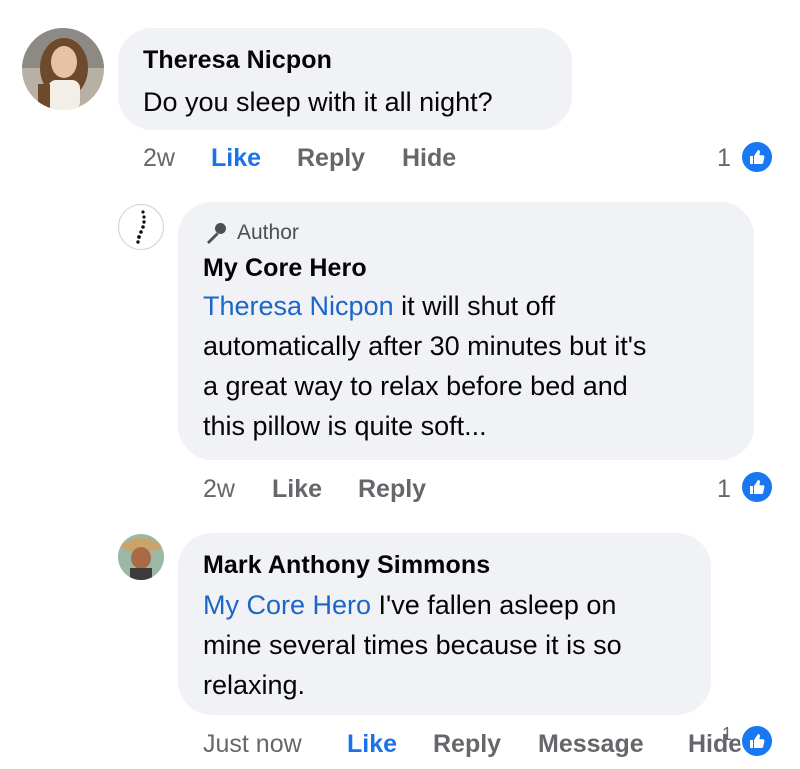 The image size is (800, 769). What do you see at coordinates (285, 268) in the screenshot?
I see `comment-author: My Core Hero` at bounding box center [285, 268].